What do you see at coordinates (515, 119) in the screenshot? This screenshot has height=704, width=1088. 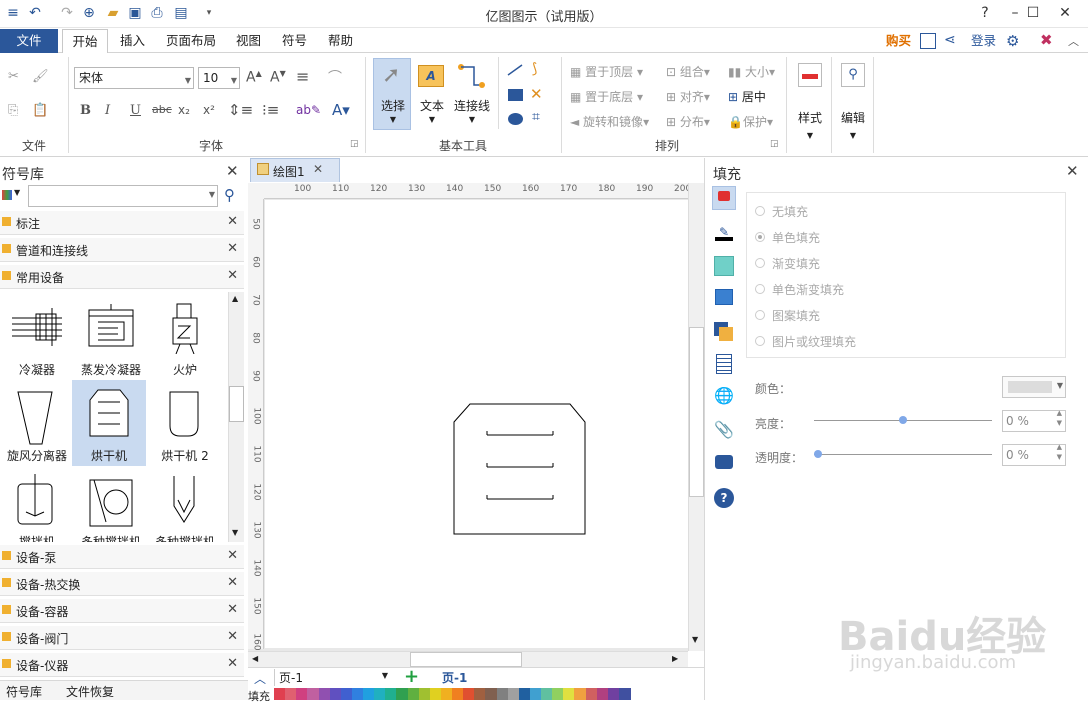 I see `ellipse-tool-icon` at bounding box center [515, 119].